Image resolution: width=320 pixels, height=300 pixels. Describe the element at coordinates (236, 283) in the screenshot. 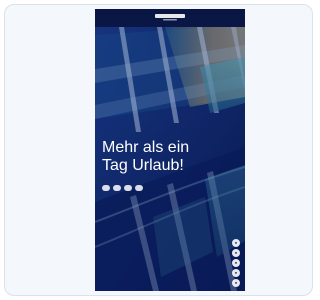

I see `social-icon-5: ●` at that location.